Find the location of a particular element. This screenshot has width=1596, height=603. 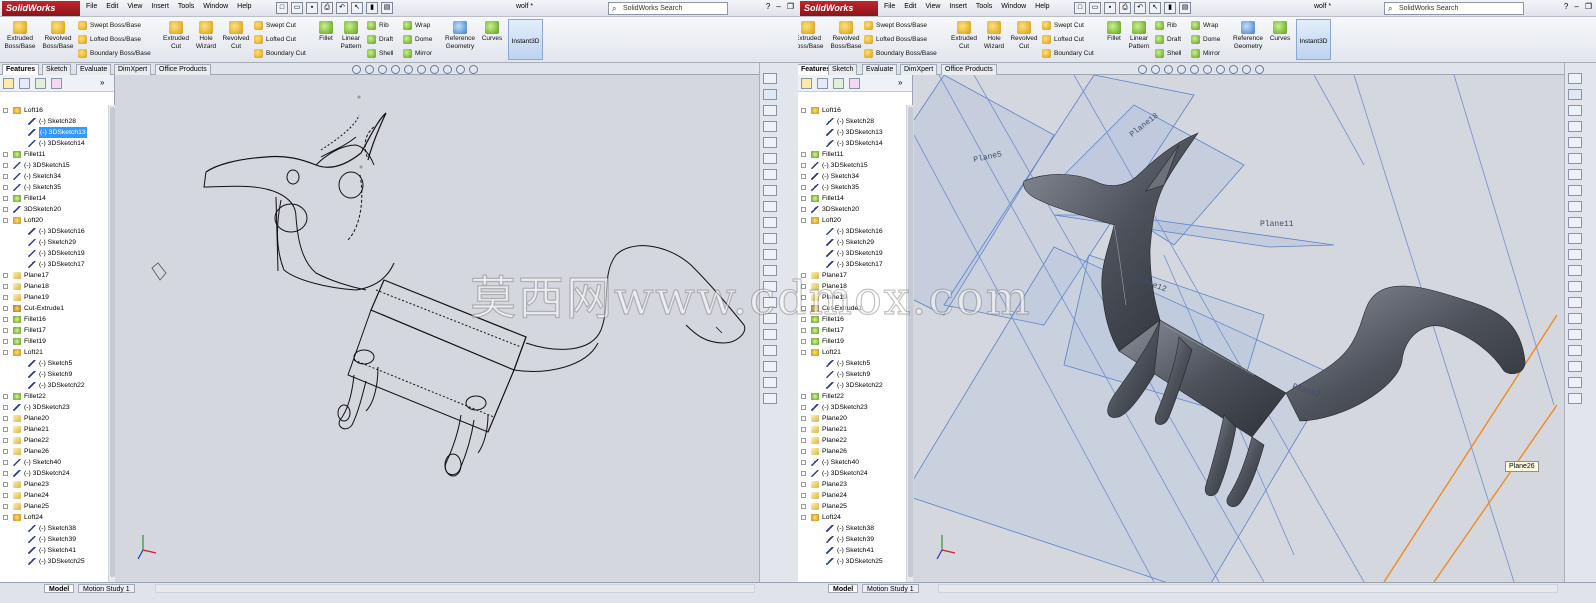

hole-wizard-button: Hole Wizard is located at coordinates (994, 36).